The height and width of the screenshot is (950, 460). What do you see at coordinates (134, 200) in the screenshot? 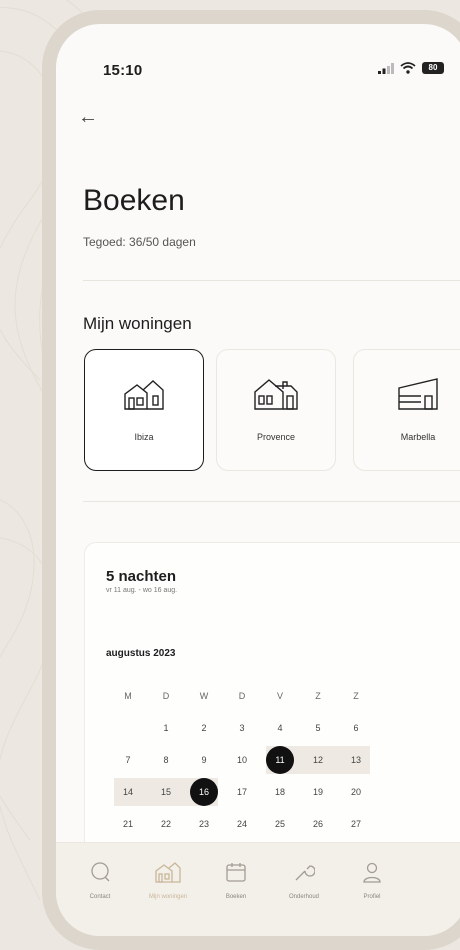
I see `page-title: Boeken` at bounding box center [134, 200].